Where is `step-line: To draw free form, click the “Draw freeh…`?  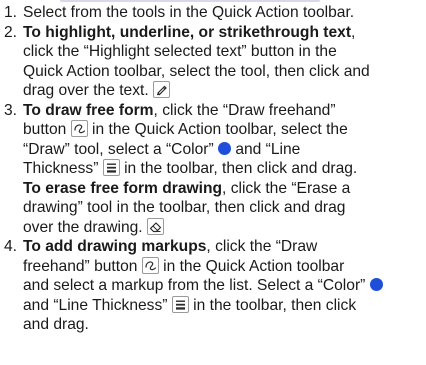
step-line: To draw free form, click the “Draw freeh… is located at coordinates (224, 111).